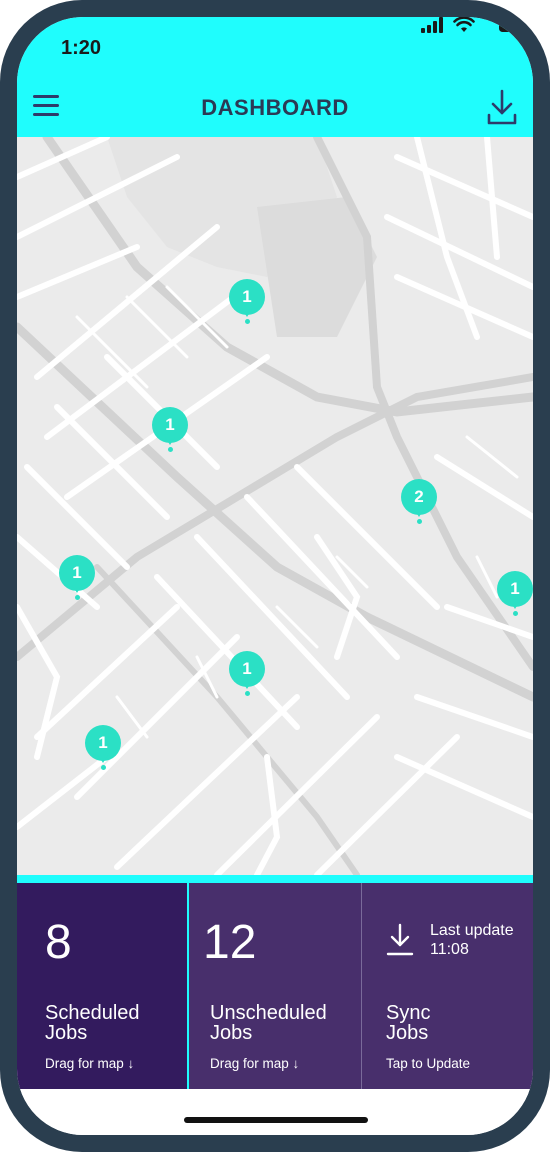  What do you see at coordinates (275, 879) in the screenshot?
I see `tiles-accent-bar` at bounding box center [275, 879].